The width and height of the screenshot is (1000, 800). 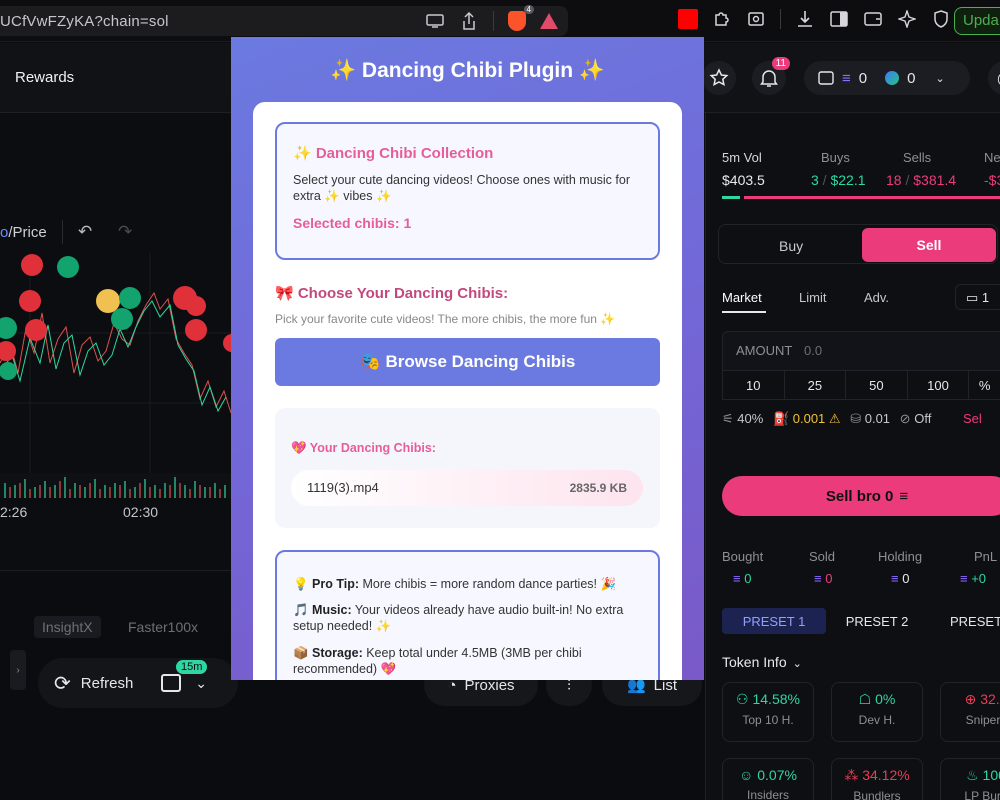 I want to click on preset-selector: ▭ 1, so click(x=977, y=297).